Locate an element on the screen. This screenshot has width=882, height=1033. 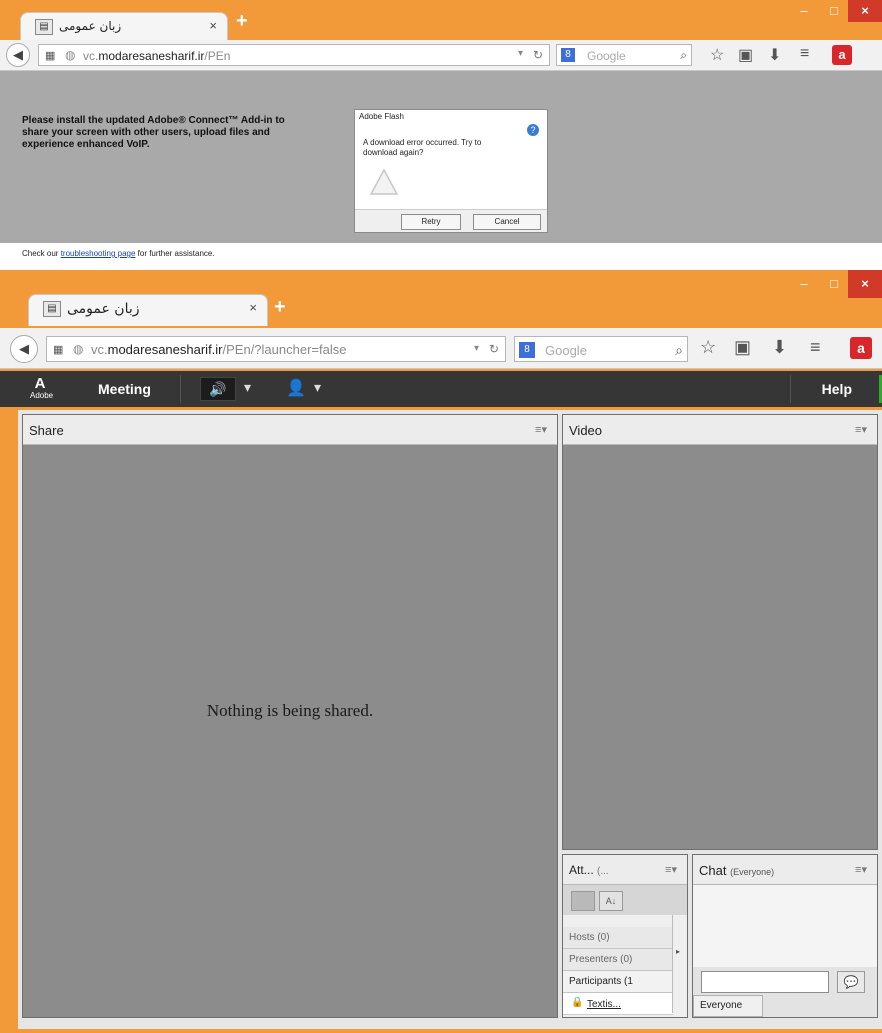
chat-input is located at coordinates (765, 982).